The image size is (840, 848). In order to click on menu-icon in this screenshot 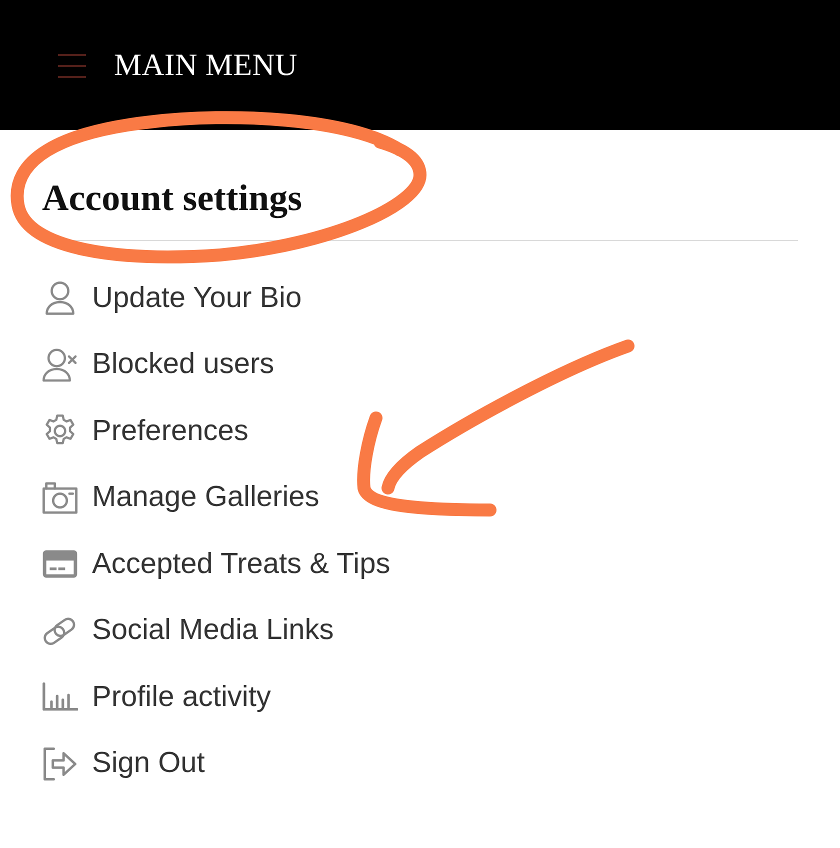, I will do `click(72, 66)`.